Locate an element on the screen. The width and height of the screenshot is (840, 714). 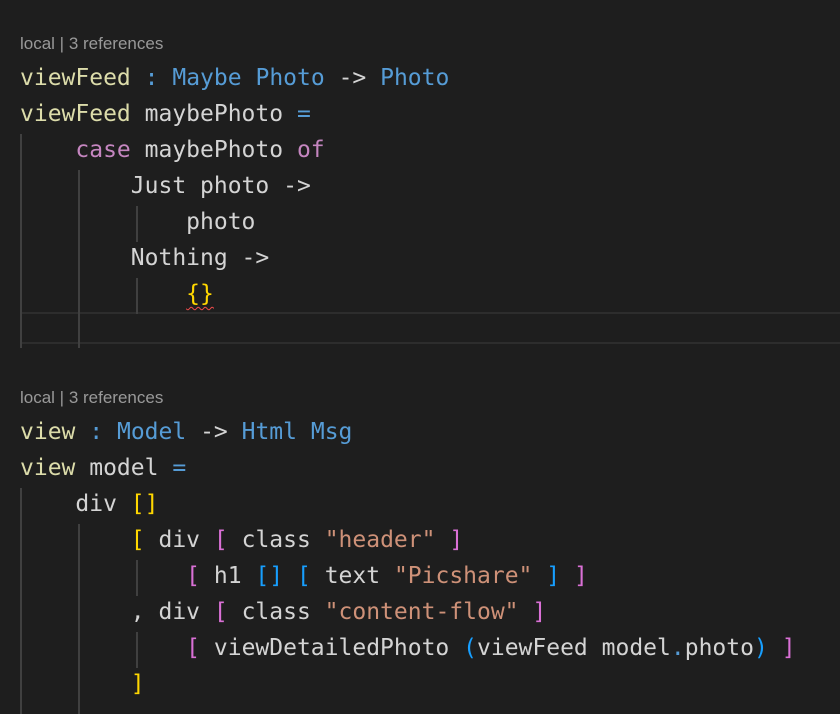
code-token: Just photo -> is located at coordinates (165, 186).